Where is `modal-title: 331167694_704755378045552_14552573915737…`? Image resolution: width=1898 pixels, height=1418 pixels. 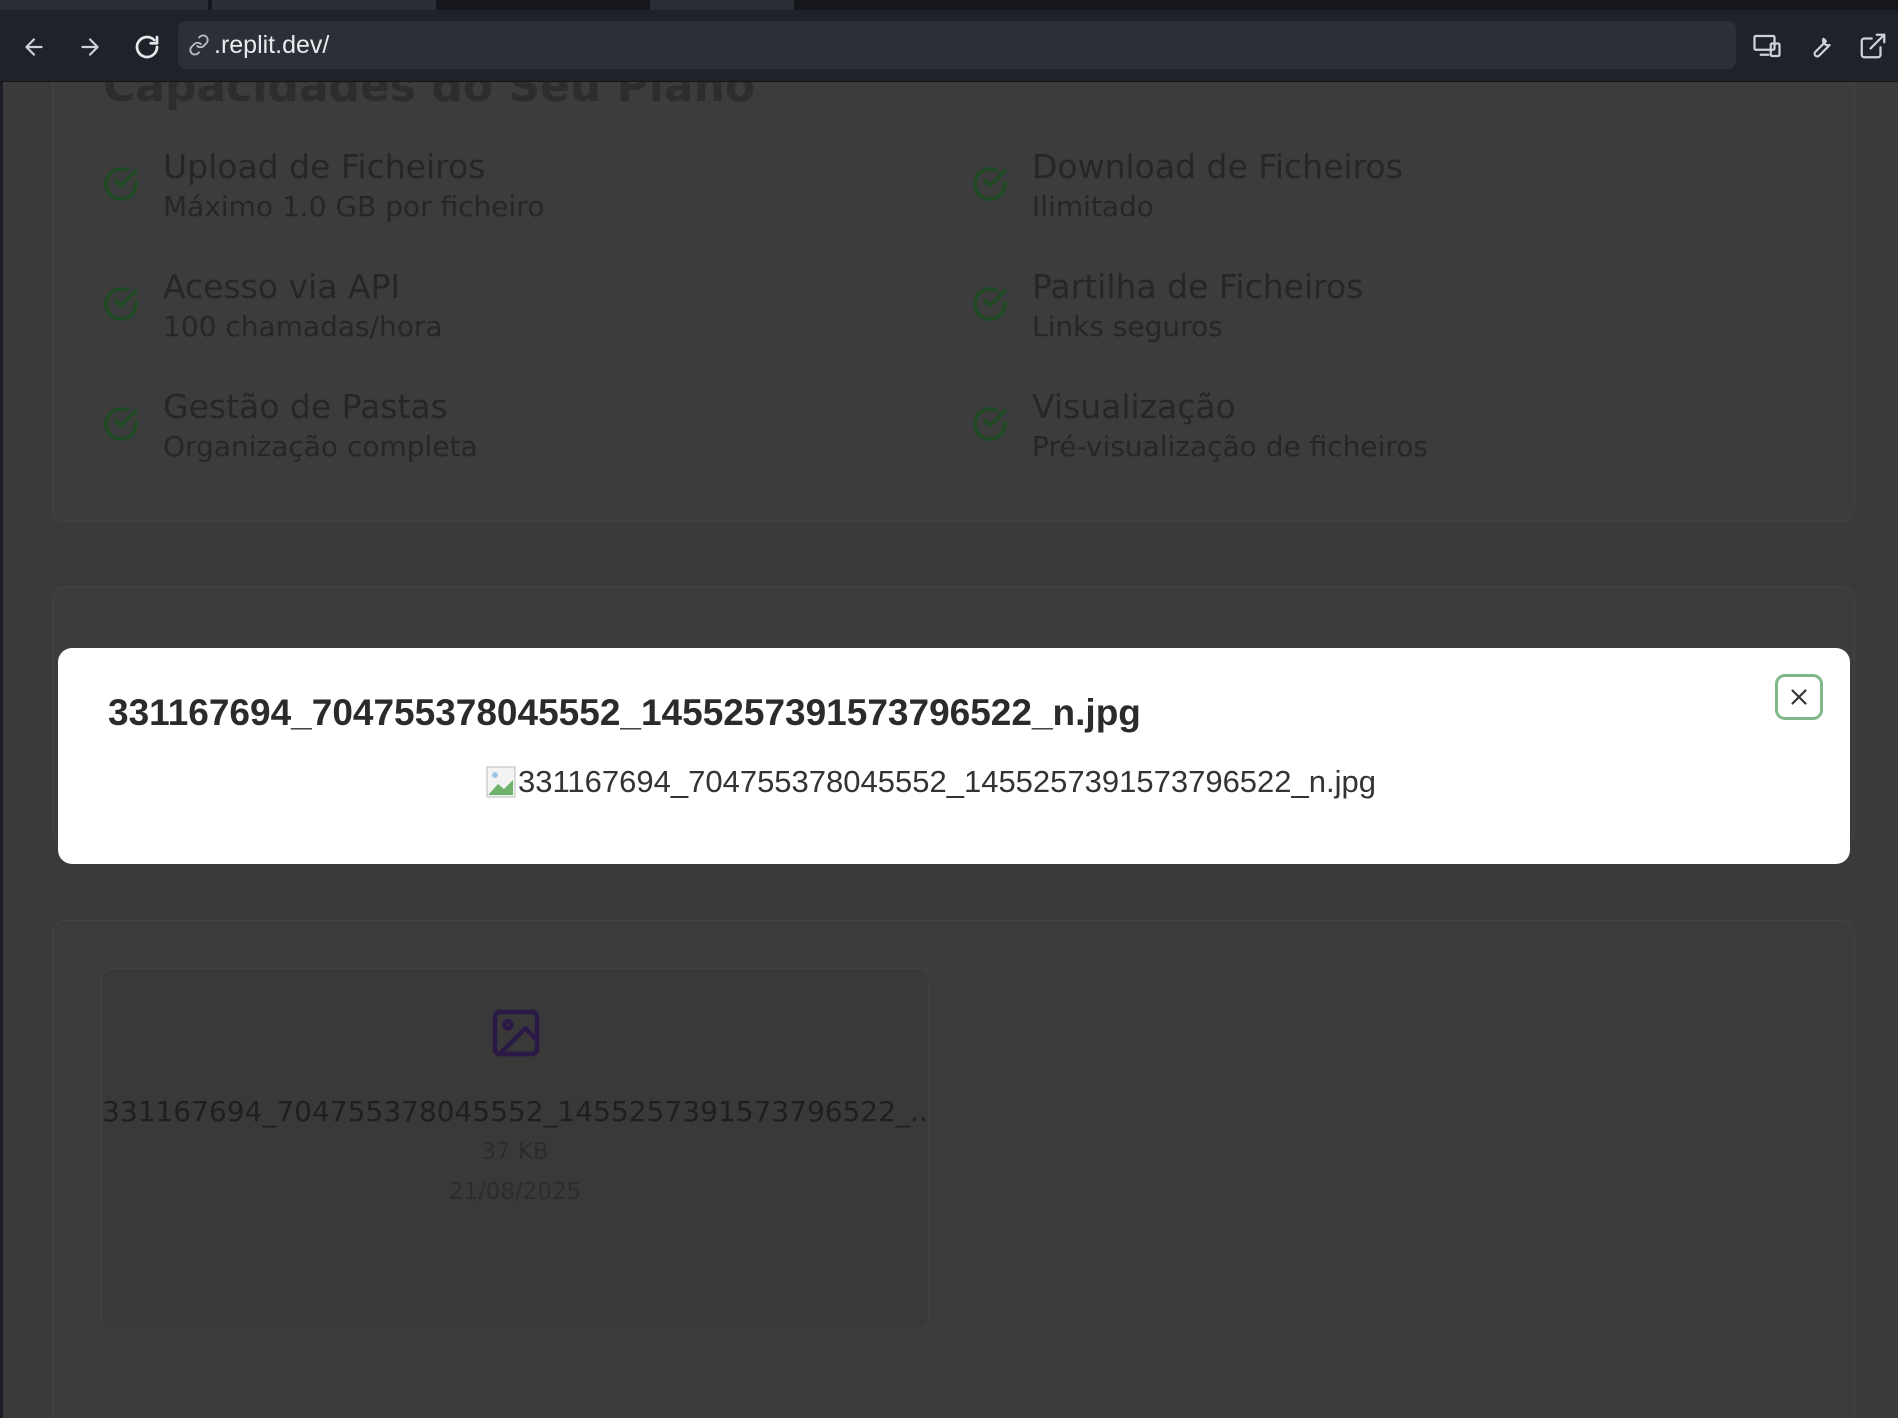 modal-title: 331167694_704755378045552_14552573915737… is located at coordinates (624, 712).